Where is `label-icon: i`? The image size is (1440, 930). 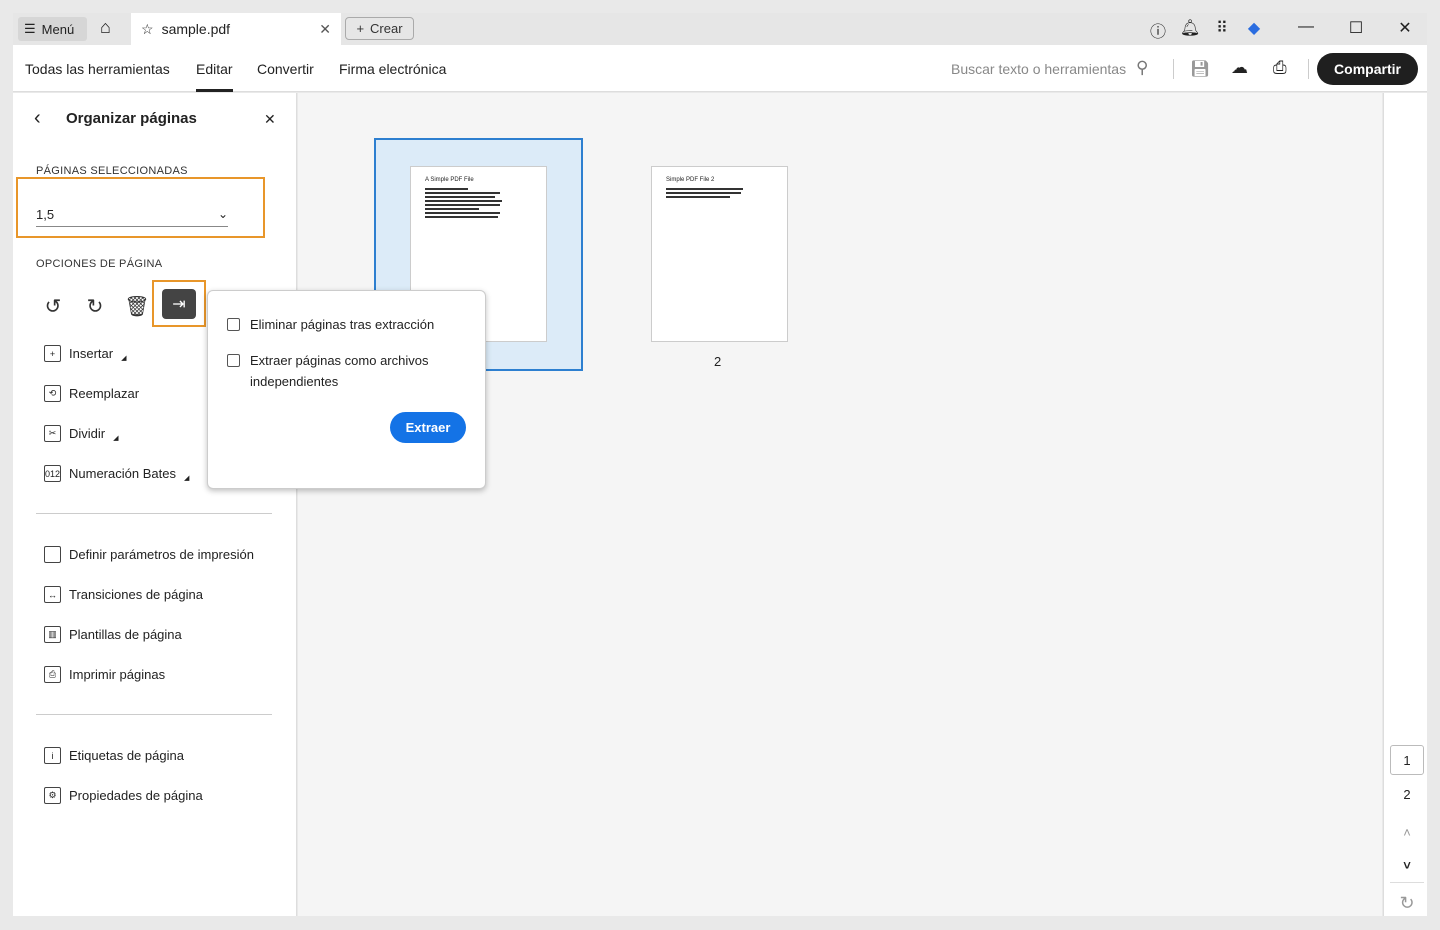 label-icon: i is located at coordinates (52, 755).